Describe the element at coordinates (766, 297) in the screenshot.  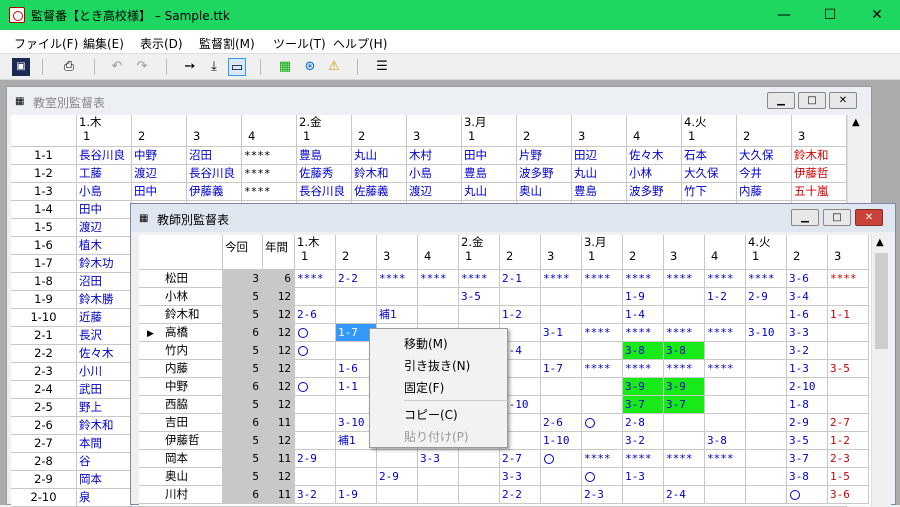
I see `teacher-cell: 2-9` at that location.